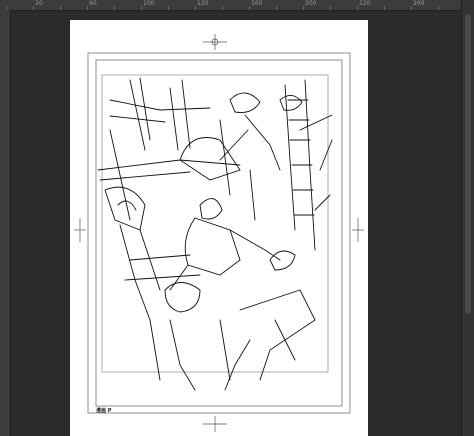 This screenshot has height=436, width=474. I want to click on scrollbar-thumb, so click(468, 164).